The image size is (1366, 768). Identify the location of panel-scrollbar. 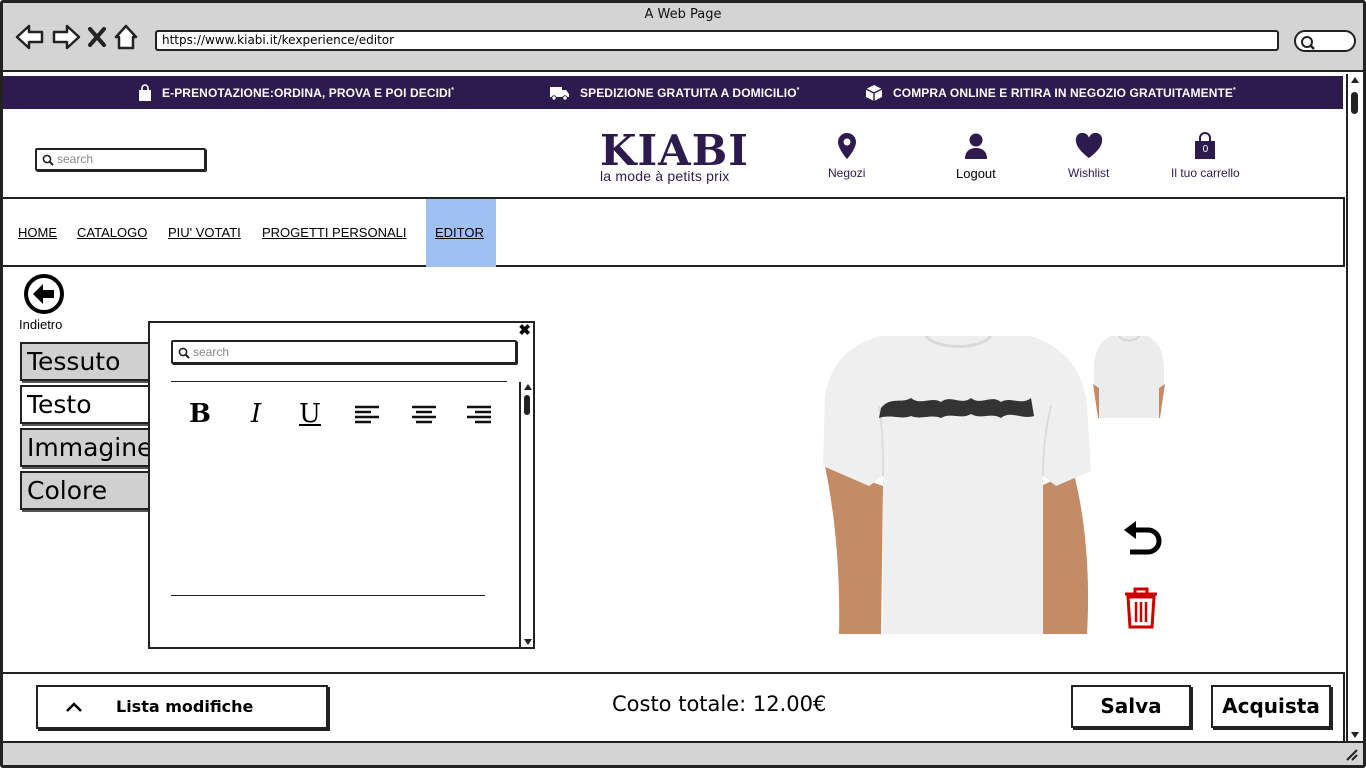
(526, 514).